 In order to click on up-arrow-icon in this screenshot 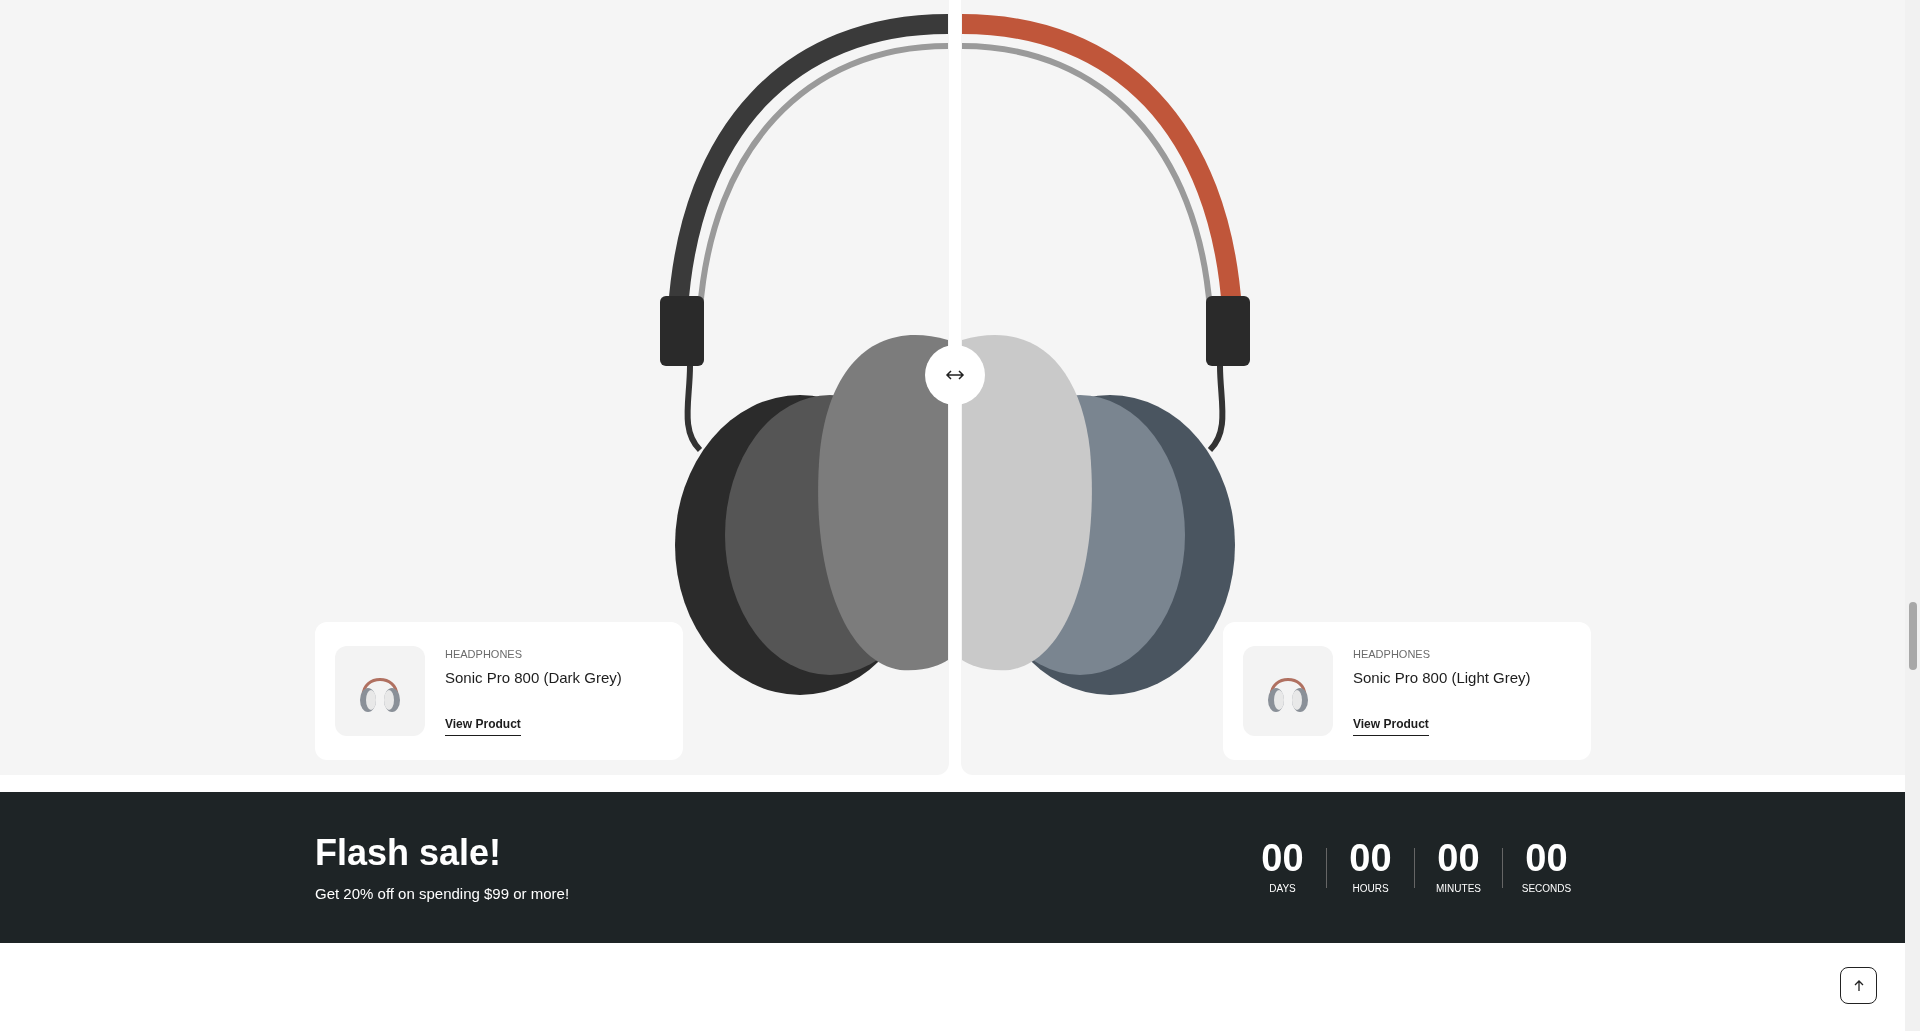, I will do `click(1858, 985)`.